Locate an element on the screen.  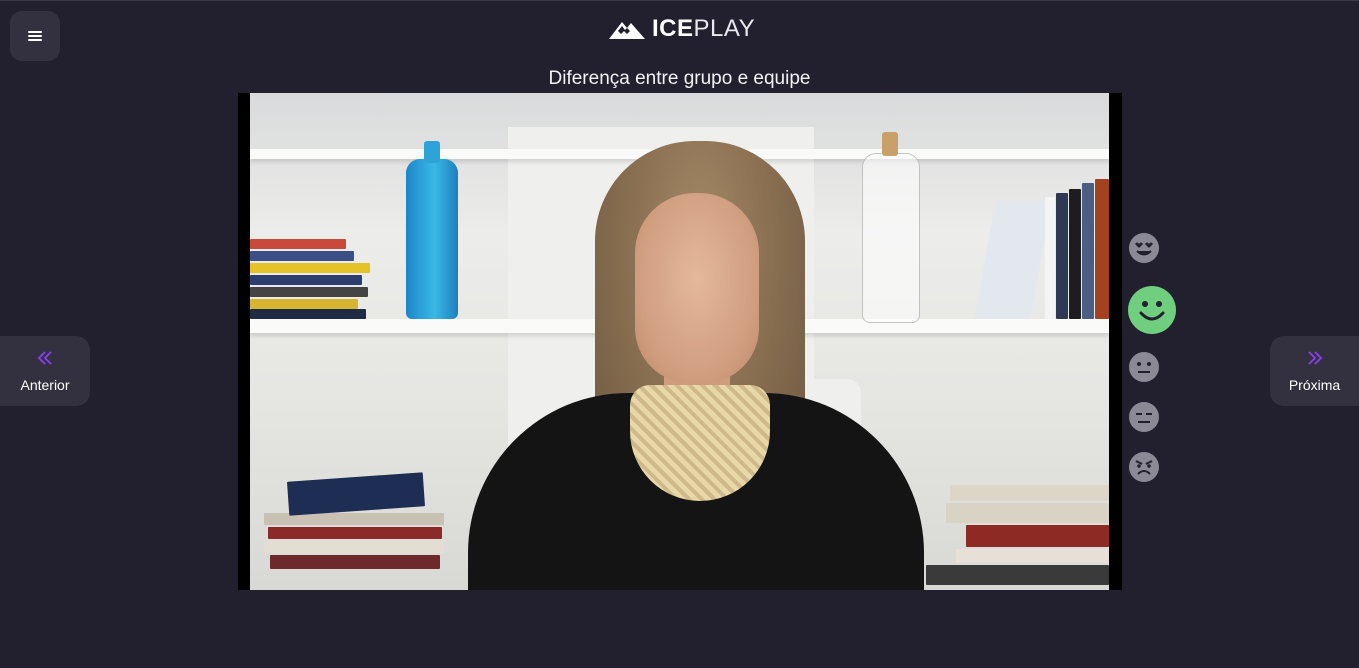
previous-button-label: Anterior is located at coordinates (45, 384).